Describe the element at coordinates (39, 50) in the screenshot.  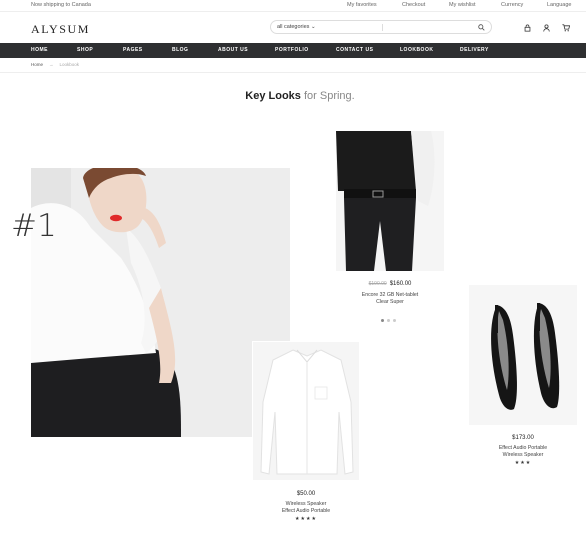
I see `nav-home: HOME` at that location.